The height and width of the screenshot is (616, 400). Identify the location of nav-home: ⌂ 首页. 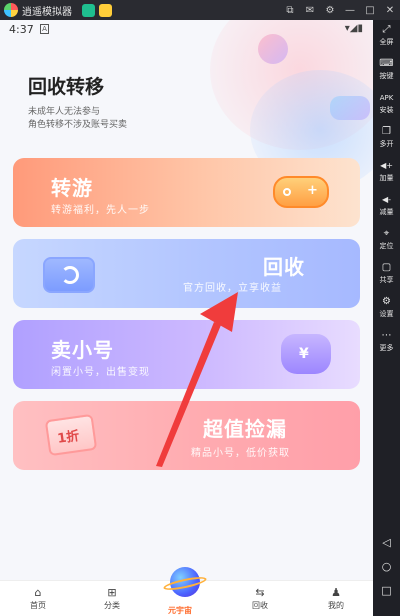
(38, 598).